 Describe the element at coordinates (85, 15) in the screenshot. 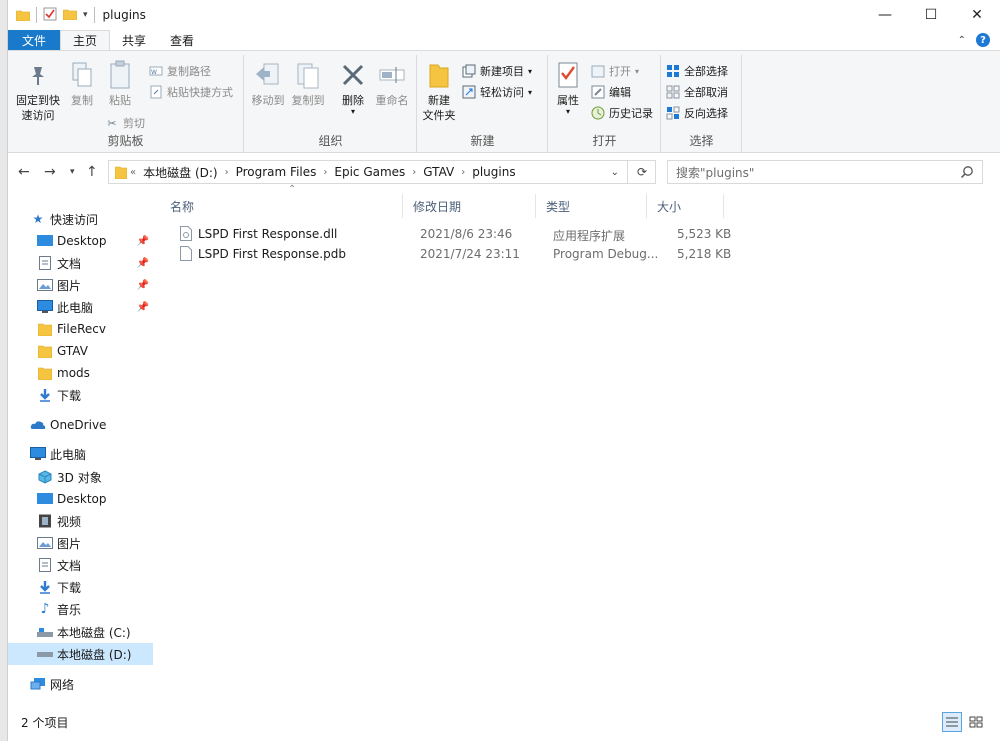

I see `customize-toolbar-chevron-icon: ▾` at that location.